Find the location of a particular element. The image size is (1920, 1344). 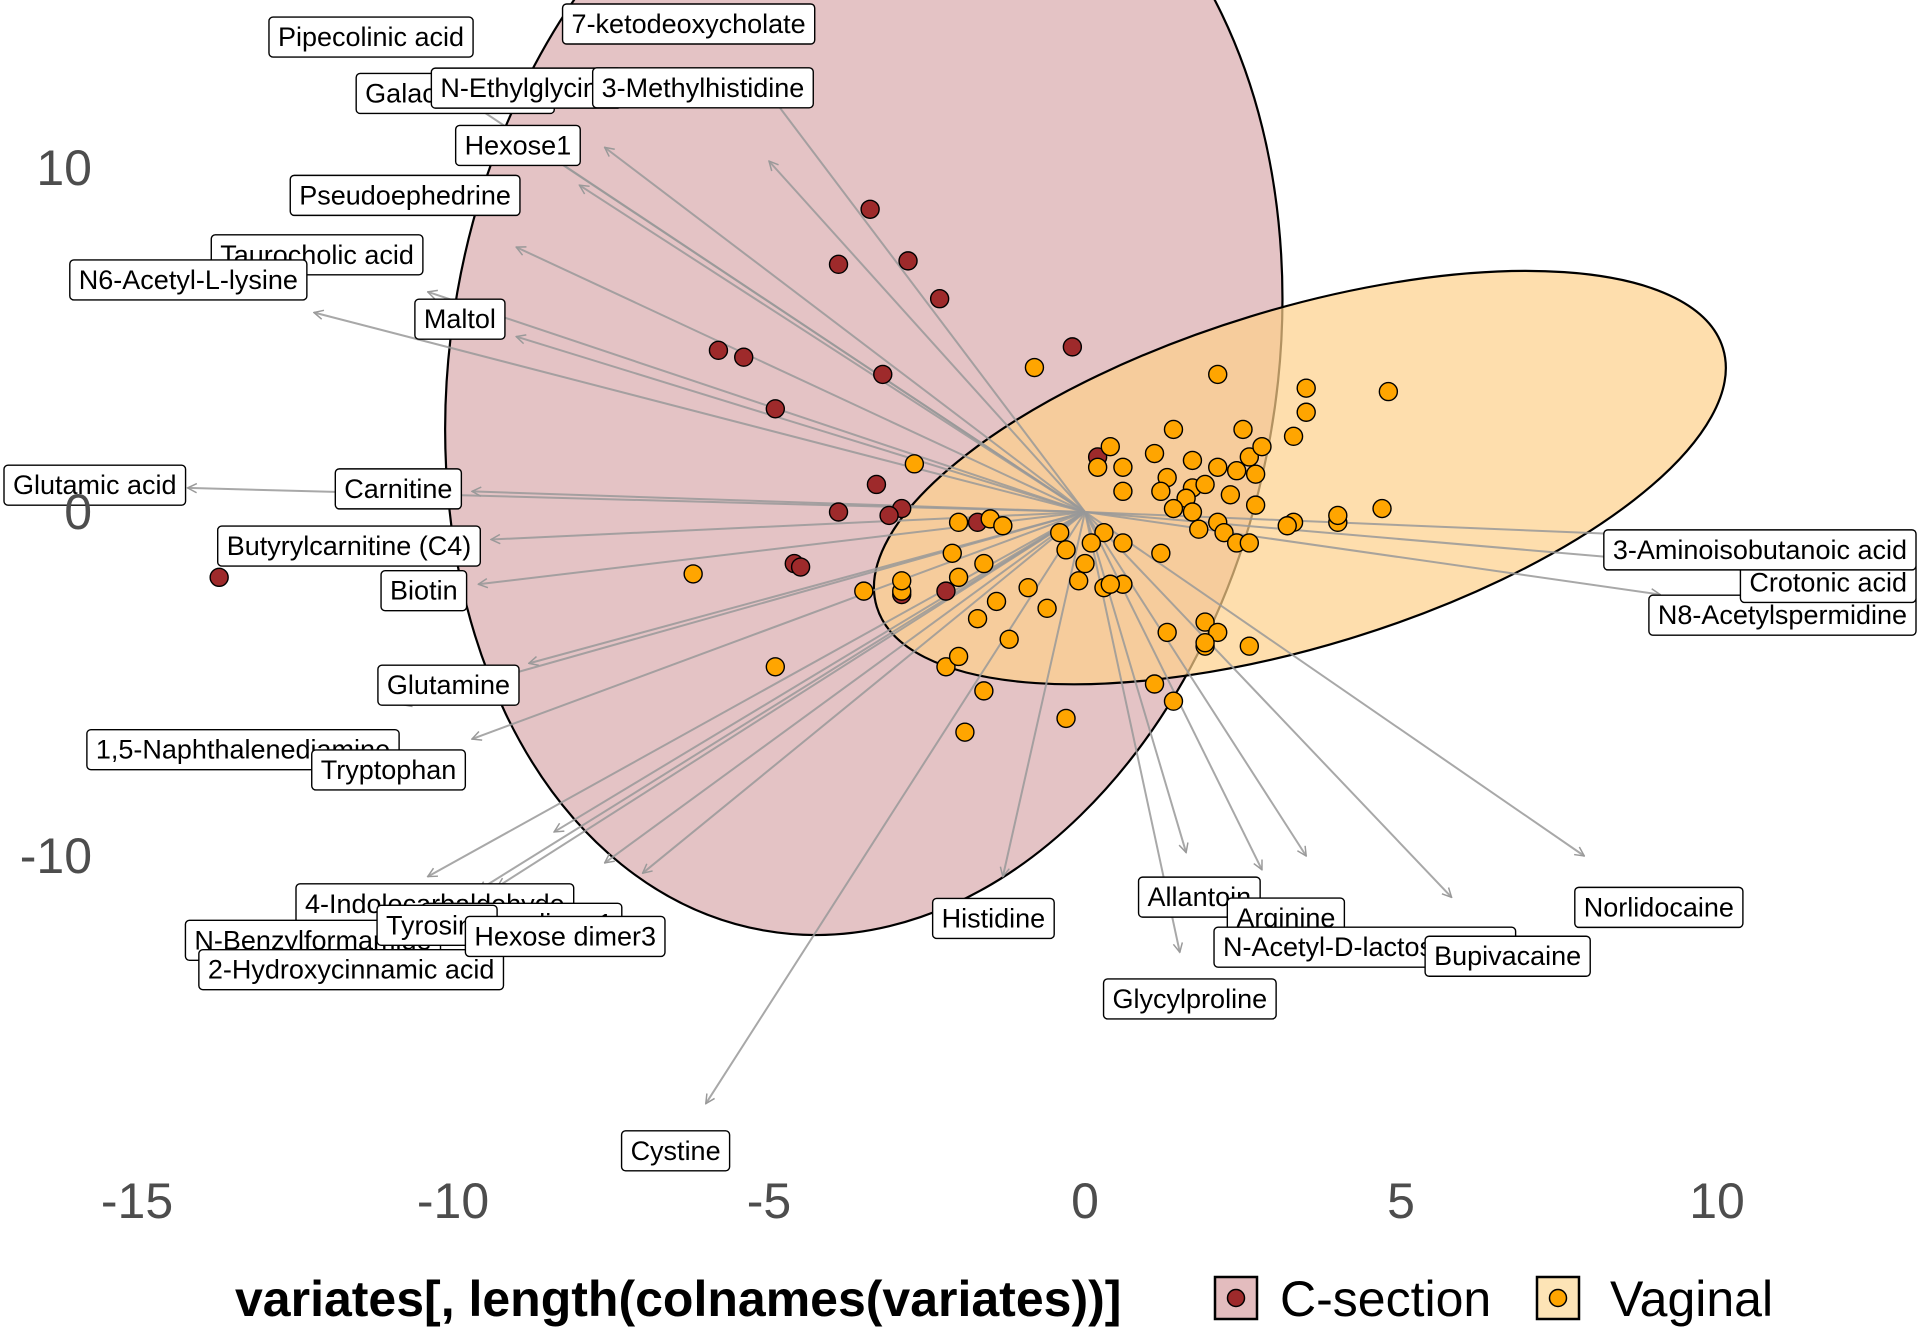

label-text-hexose1: Hexose1 is located at coordinates (518, 145).